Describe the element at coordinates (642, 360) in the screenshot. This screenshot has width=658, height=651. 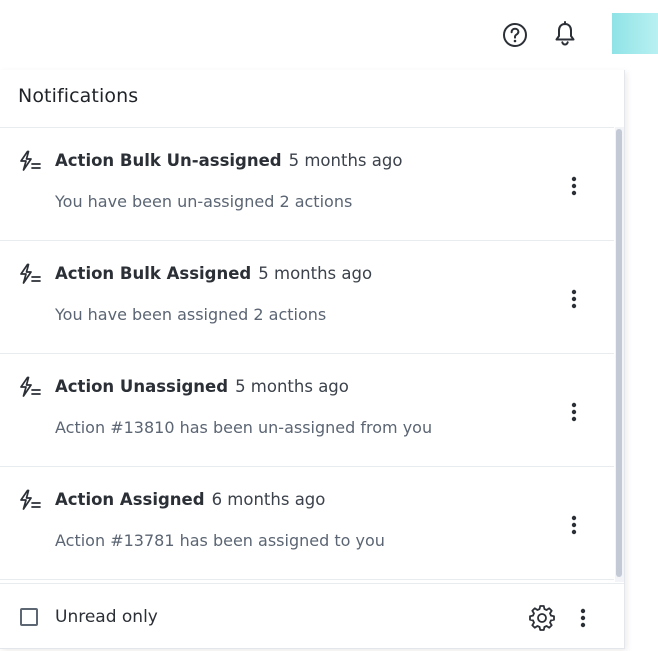
I see `background-edge` at that location.